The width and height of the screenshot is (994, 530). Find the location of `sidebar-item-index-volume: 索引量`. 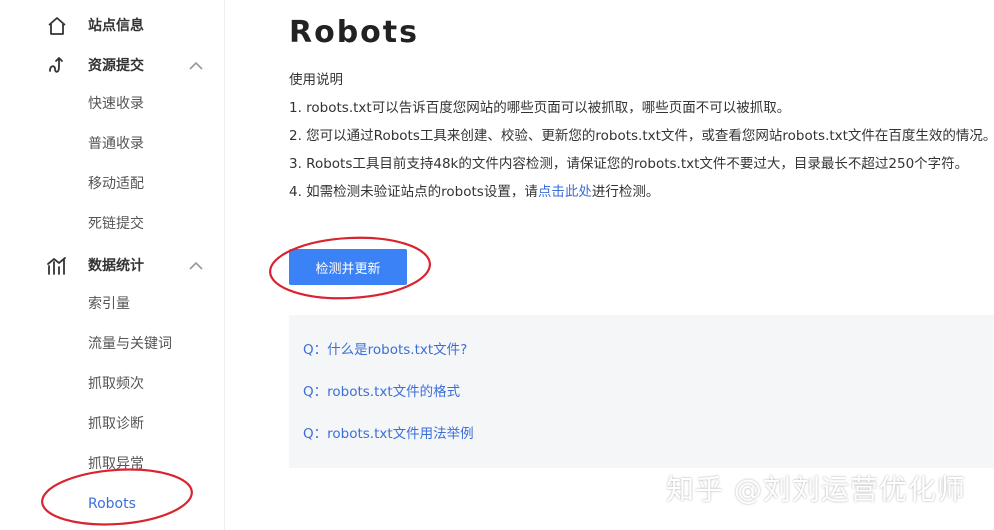

sidebar-item-index-volume: 索引量 is located at coordinates (109, 304).